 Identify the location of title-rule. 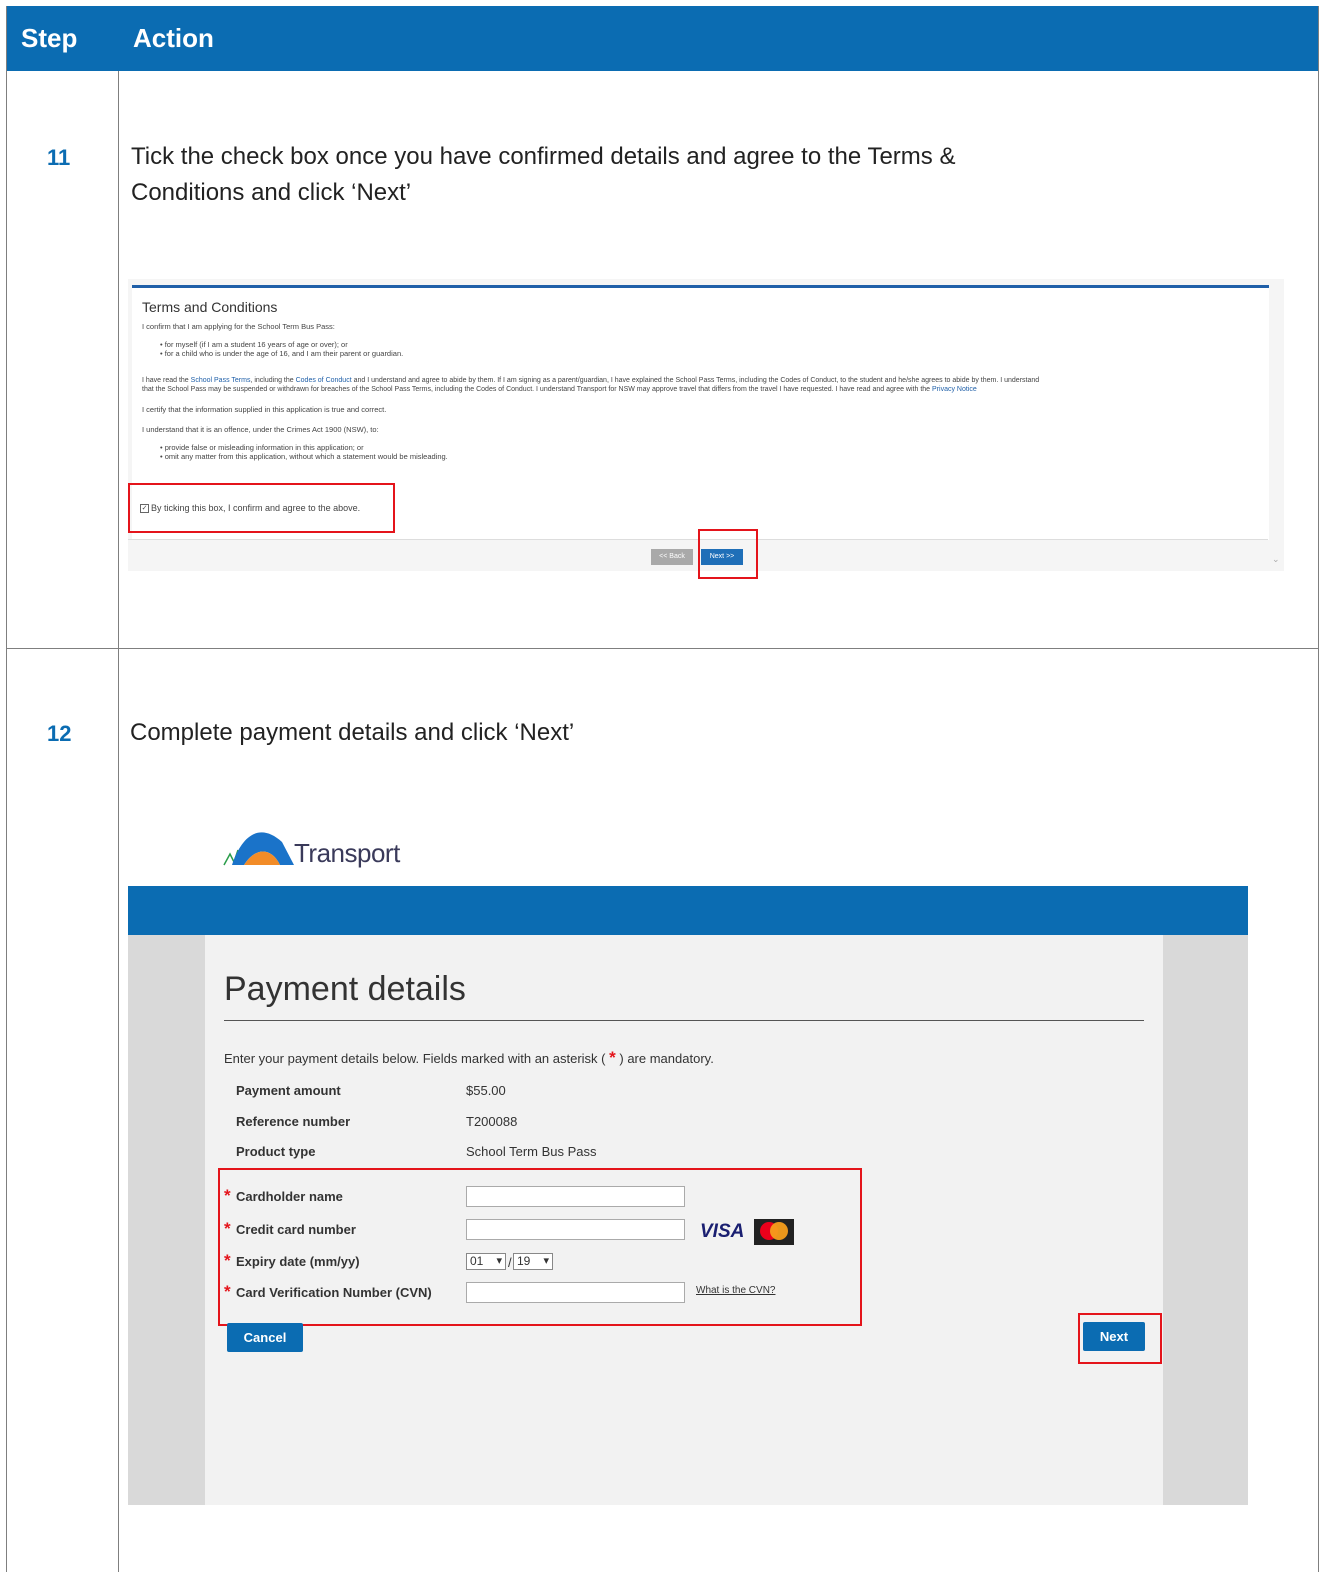
(684, 1020).